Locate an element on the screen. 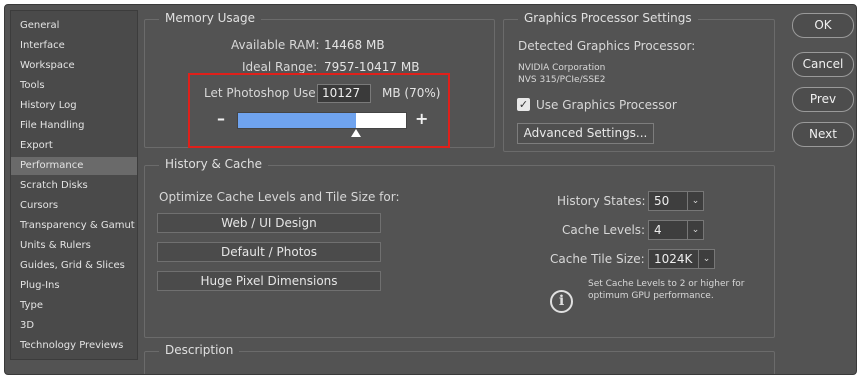 This screenshot has height=379, width=861. available-ram-value: 14468 MB is located at coordinates (354, 45).